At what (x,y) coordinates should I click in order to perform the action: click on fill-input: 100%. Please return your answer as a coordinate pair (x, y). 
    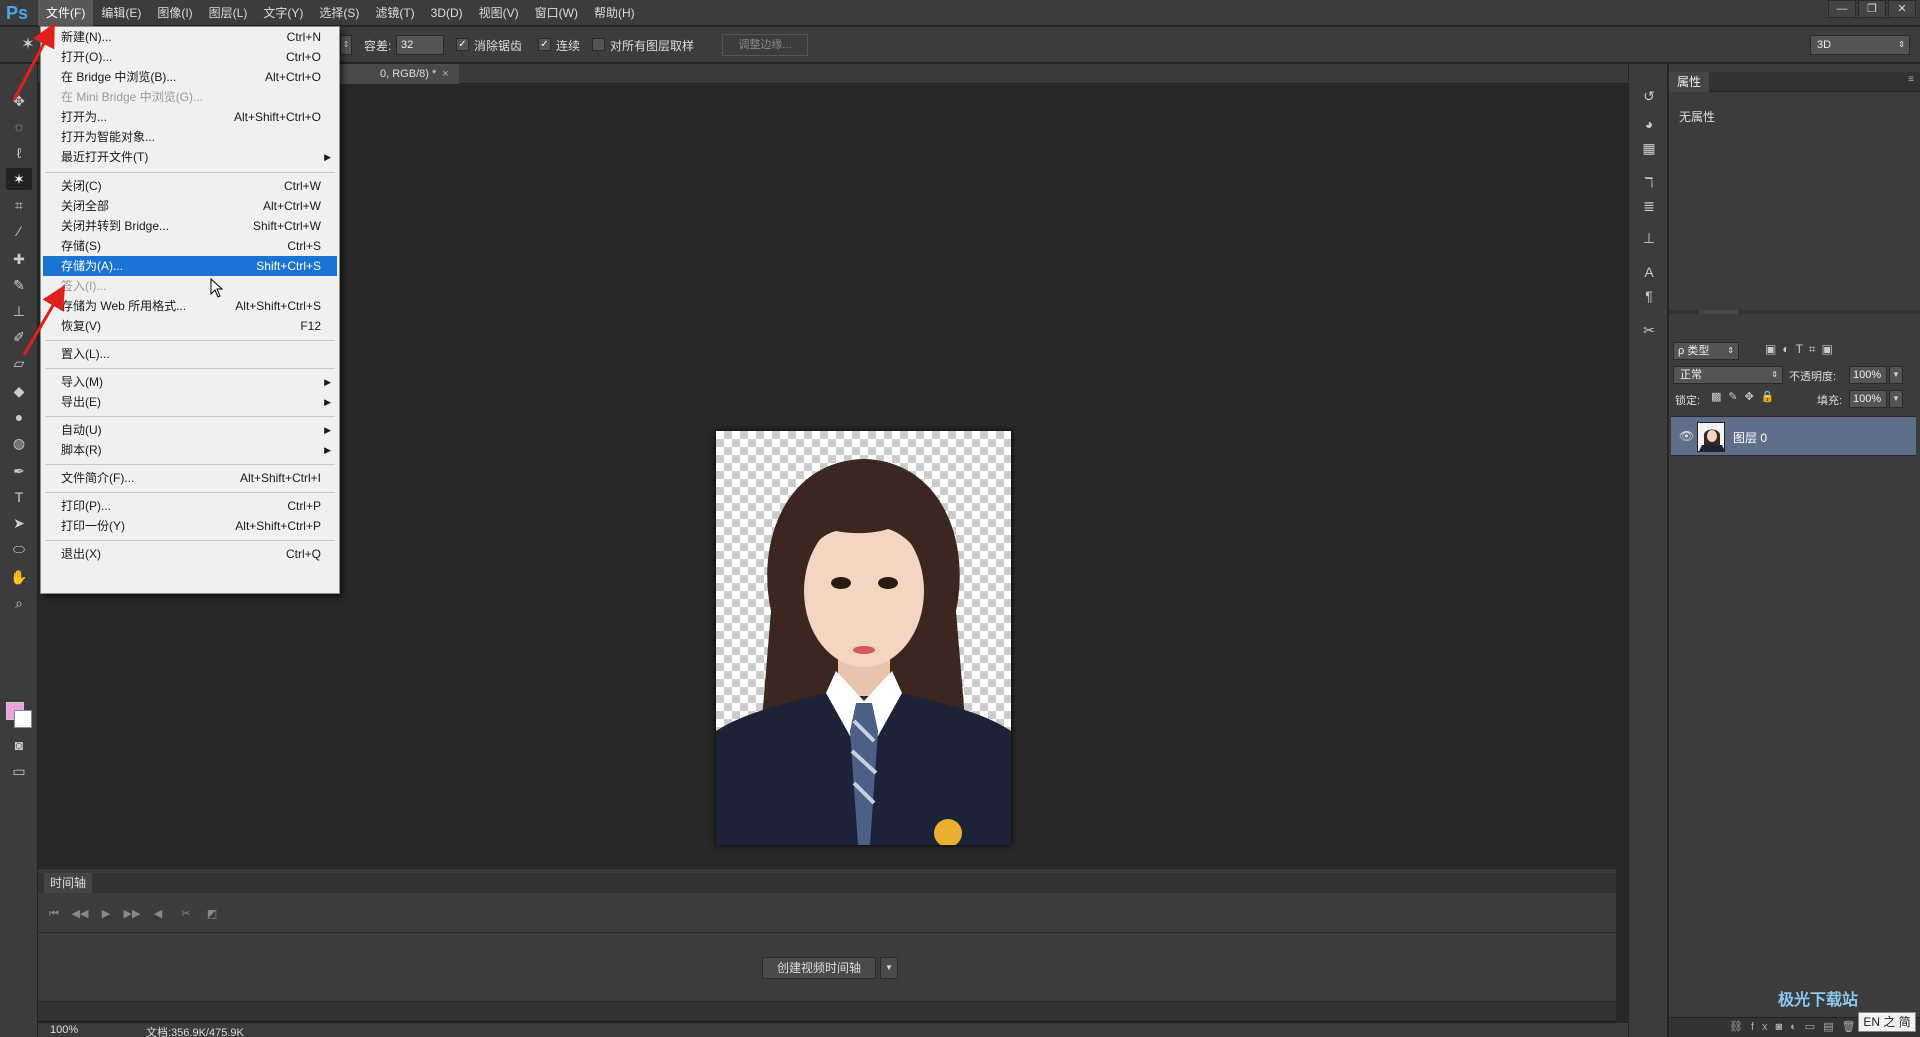
    Looking at the image, I should click on (1868, 399).